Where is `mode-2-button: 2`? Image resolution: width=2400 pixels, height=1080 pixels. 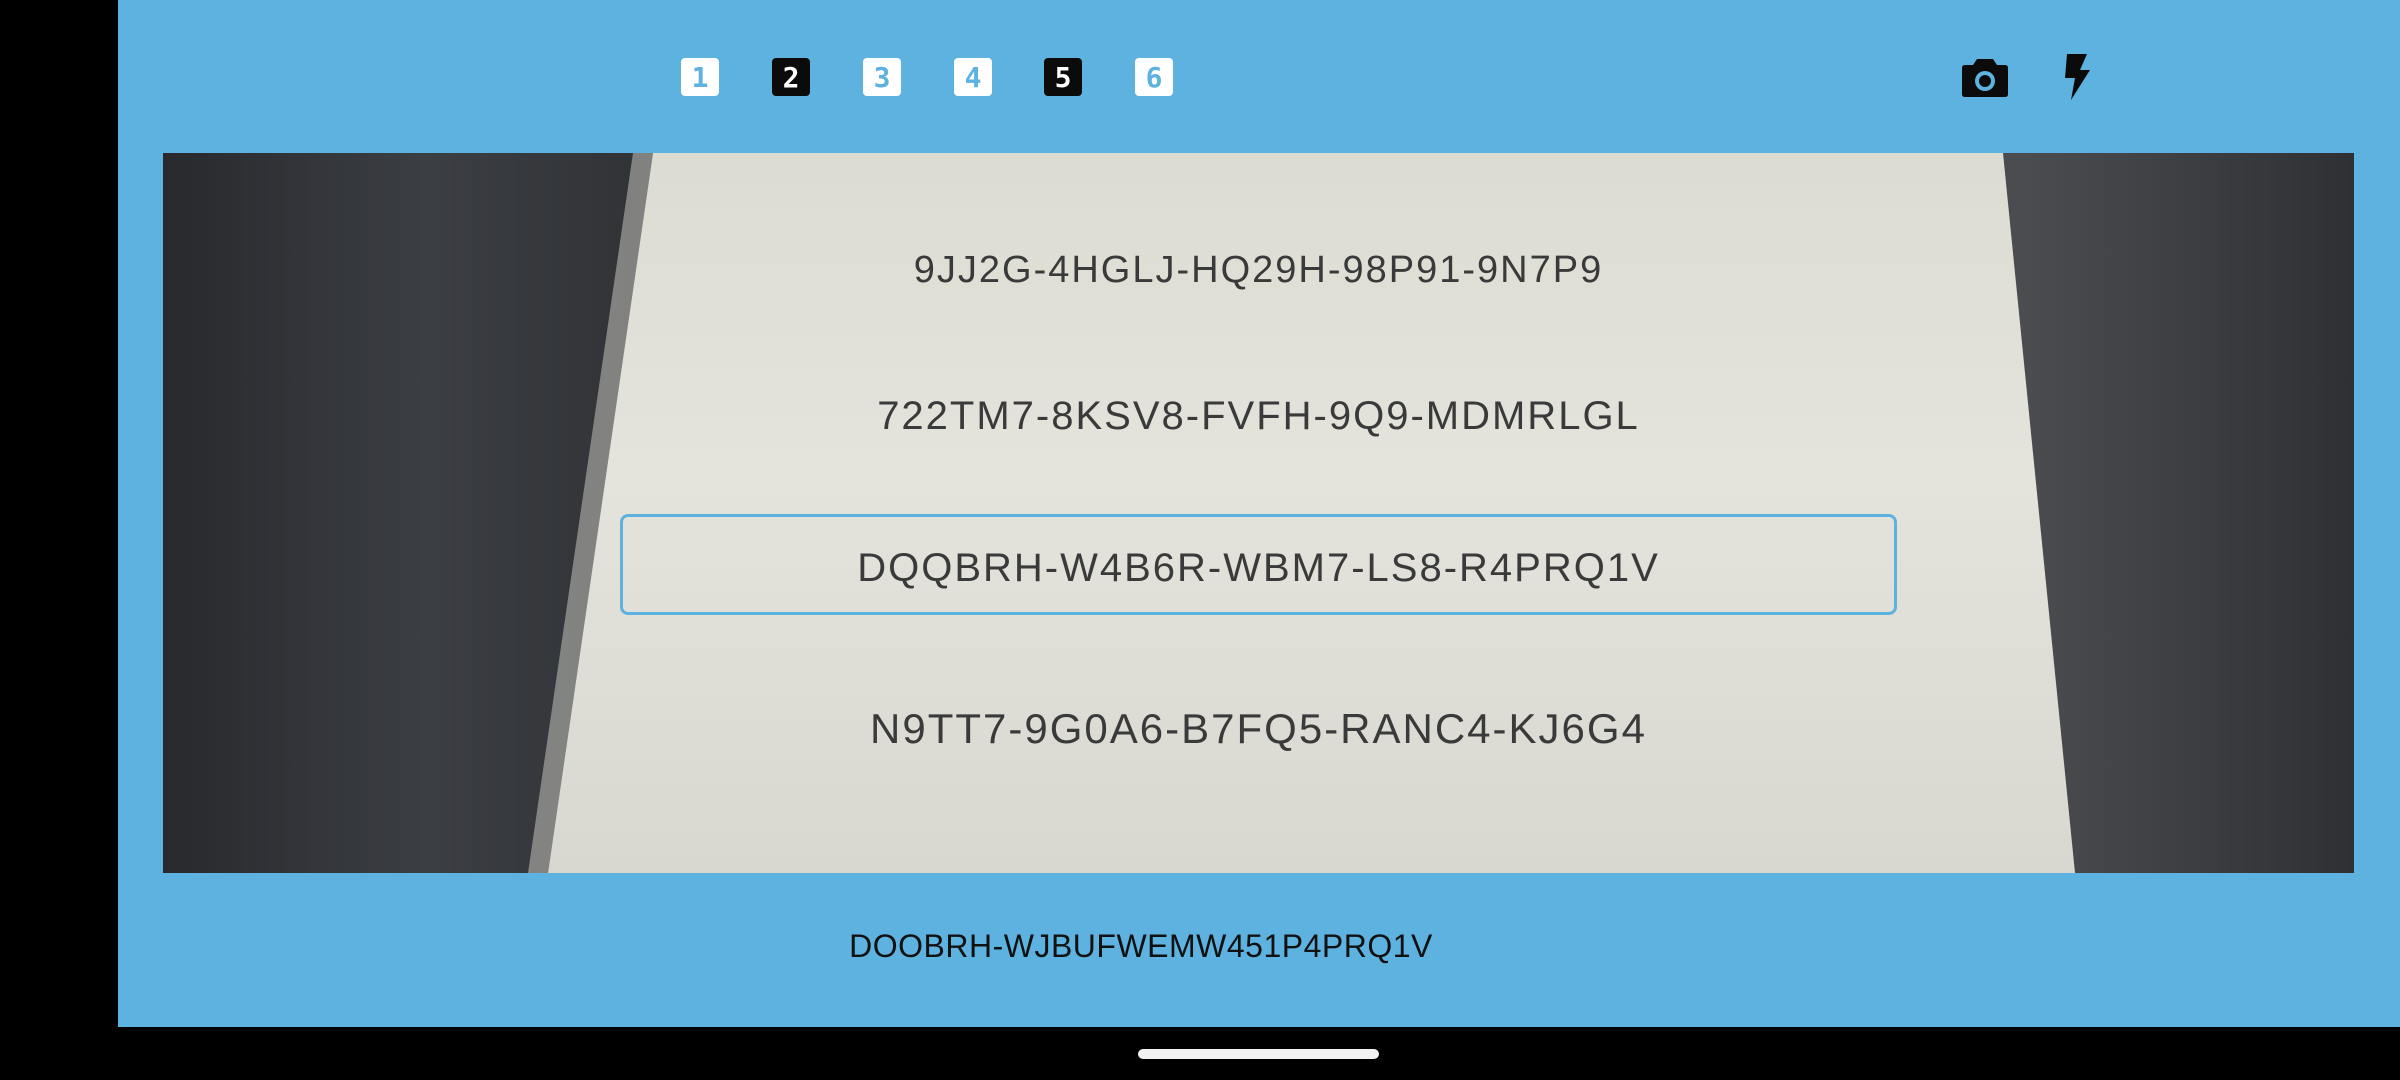 mode-2-button: 2 is located at coordinates (791, 77).